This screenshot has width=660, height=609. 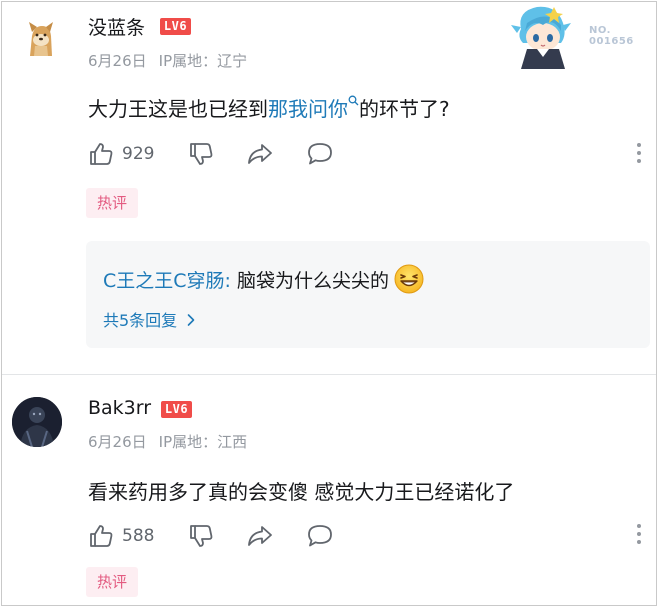 I want to click on comment-text: 看来药用多了真的会变傻 感觉大力王已经诺化了, so click(x=301, y=492).